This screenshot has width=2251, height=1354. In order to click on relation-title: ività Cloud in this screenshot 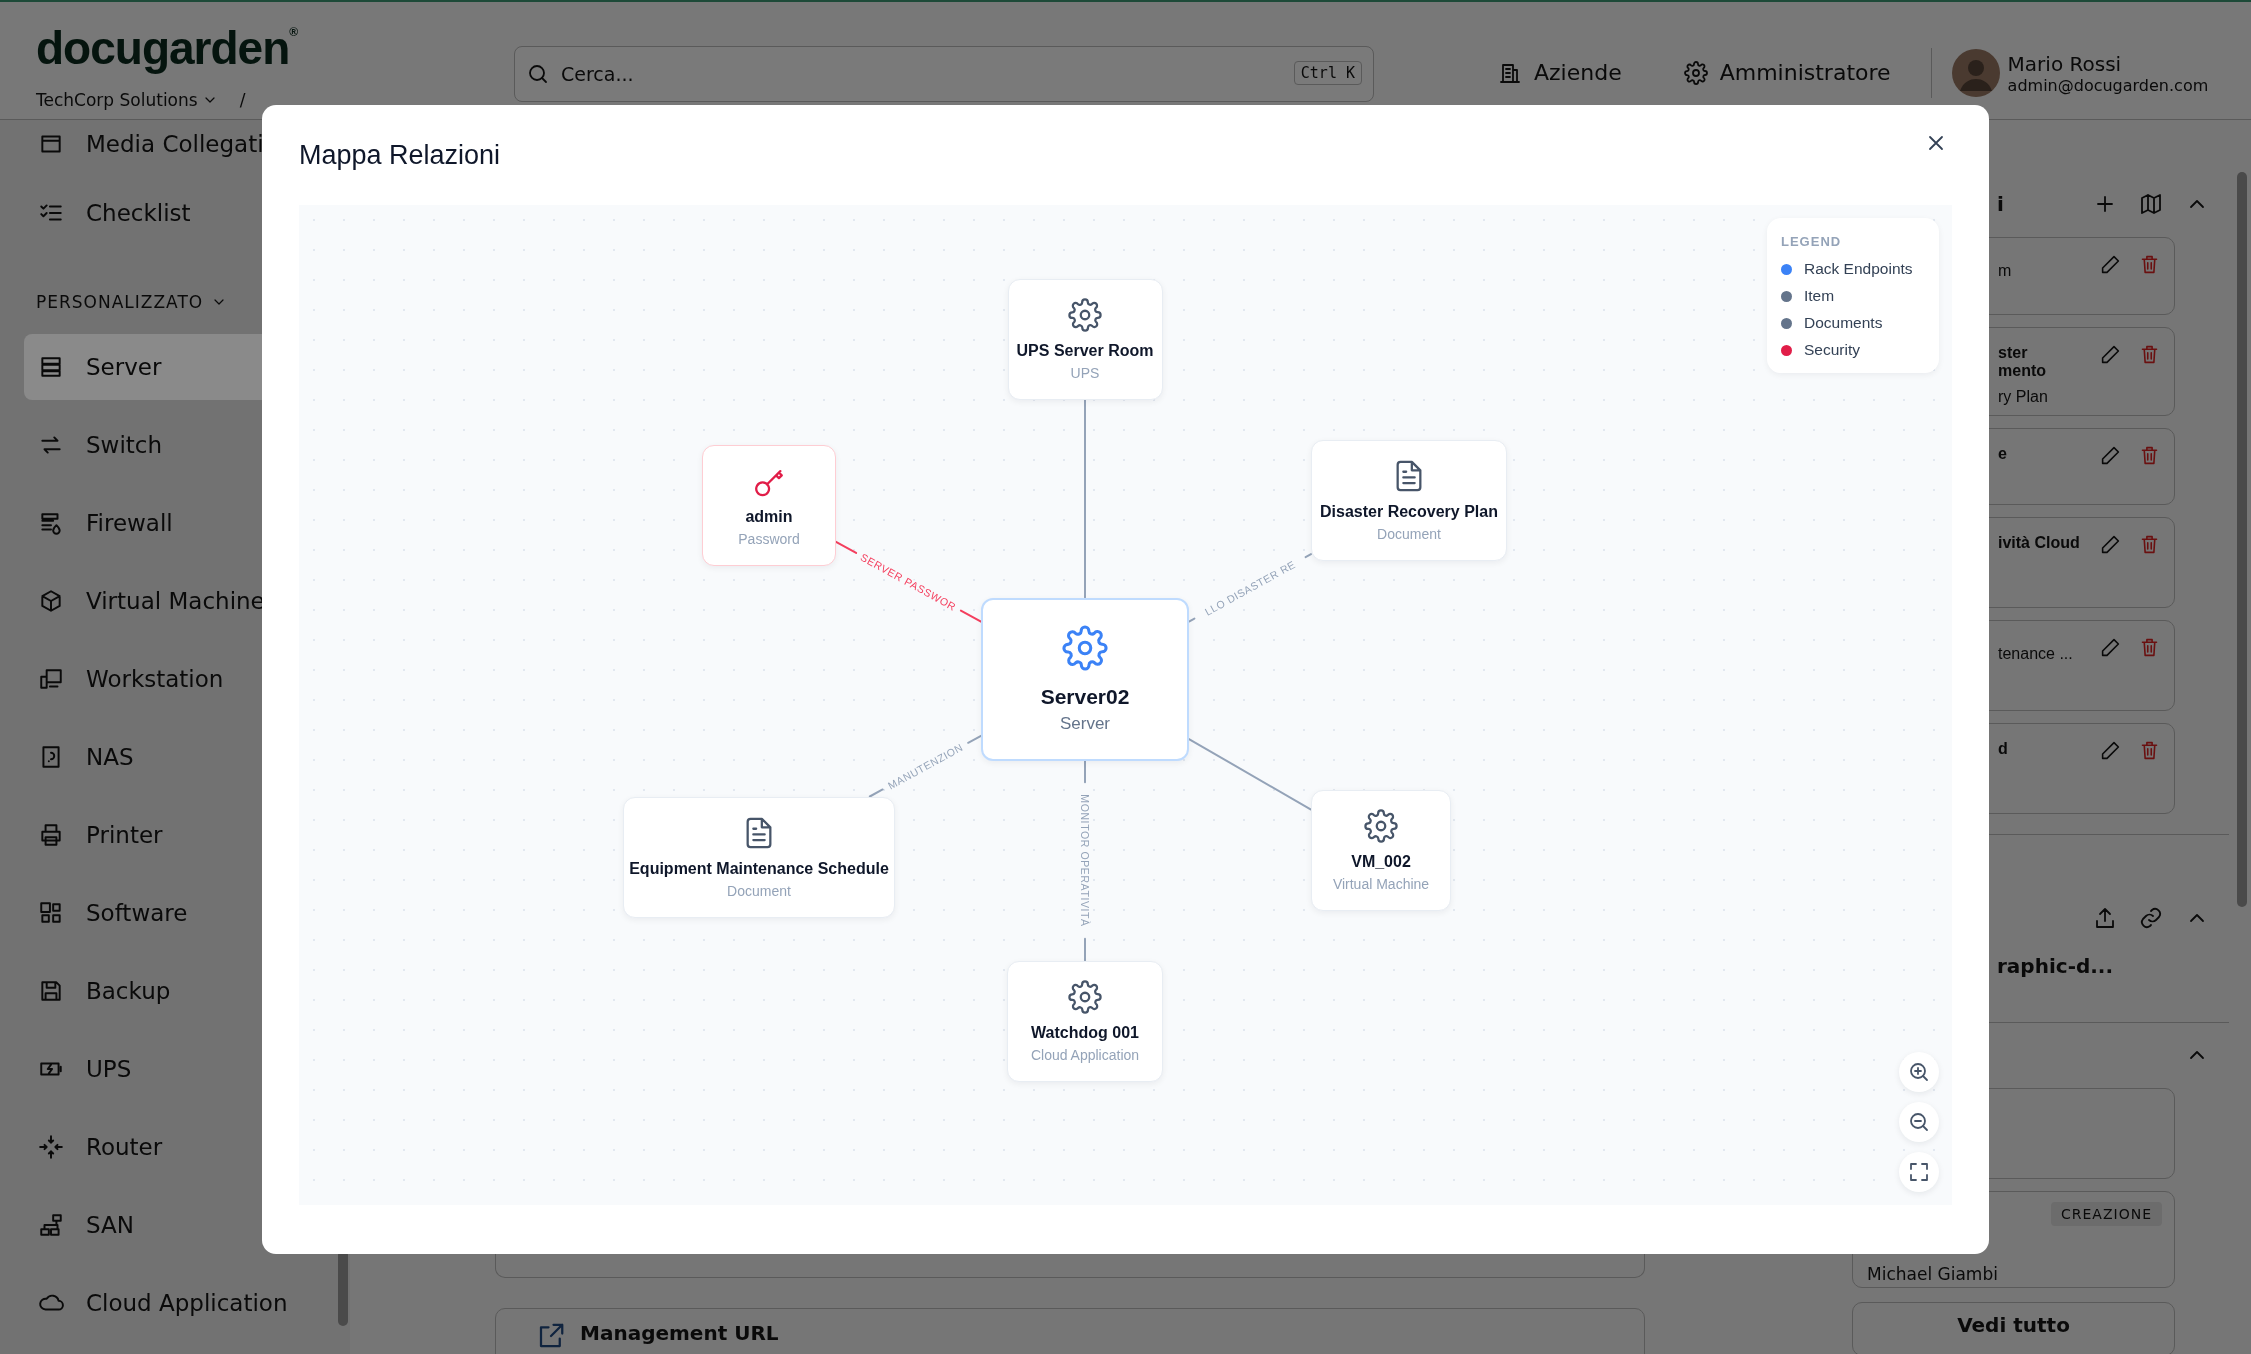, I will do `click(2039, 542)`.